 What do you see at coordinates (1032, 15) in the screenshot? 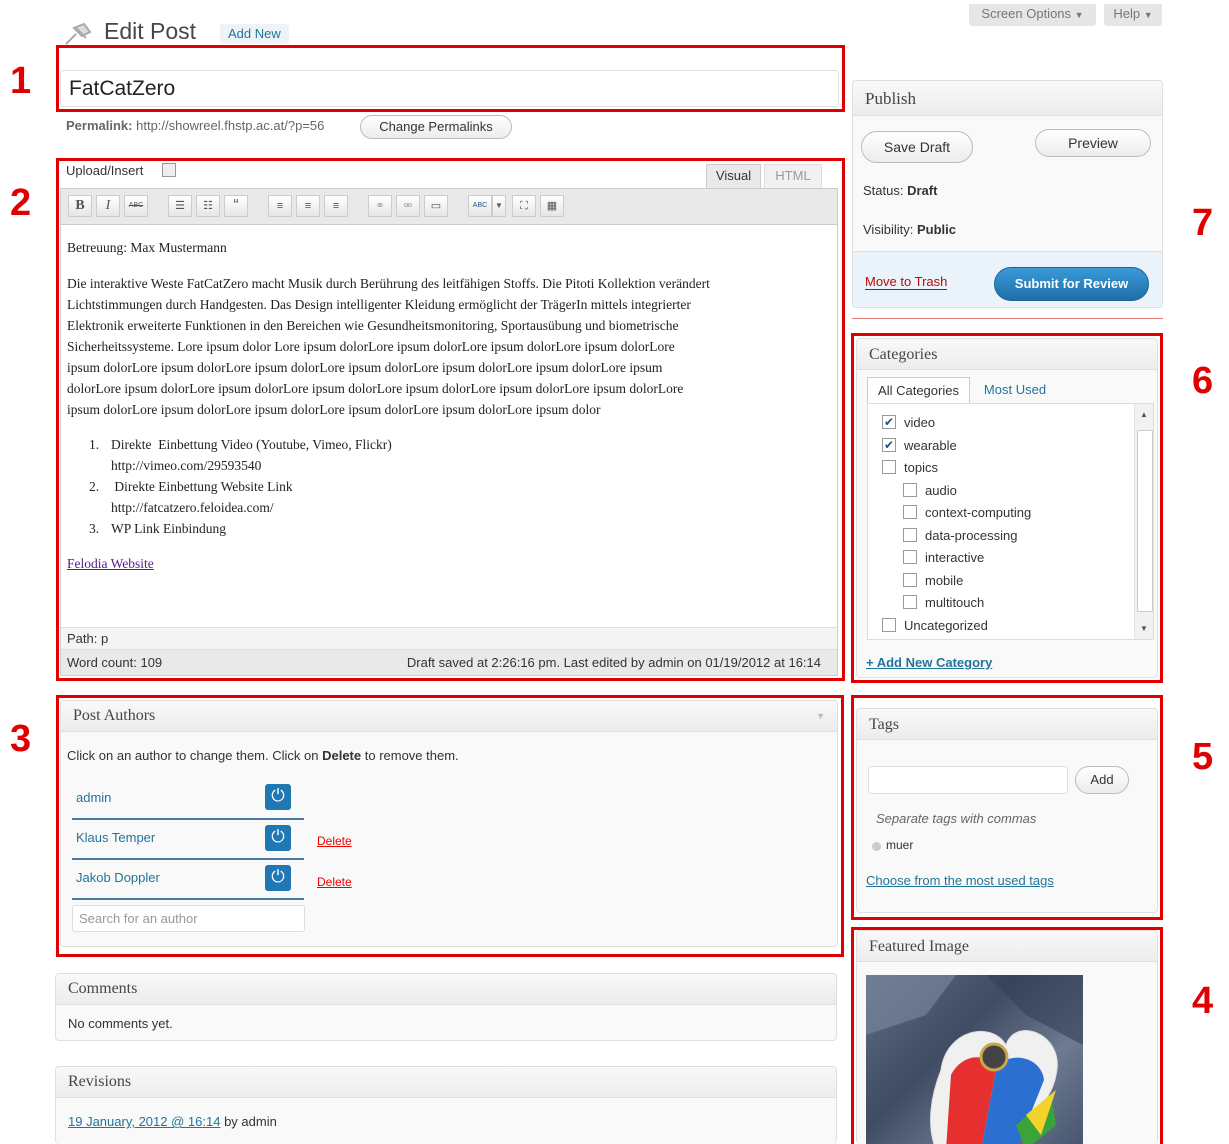
I see `screen-options-button: Screen Options ▼` at bounding box center [1032, 15].